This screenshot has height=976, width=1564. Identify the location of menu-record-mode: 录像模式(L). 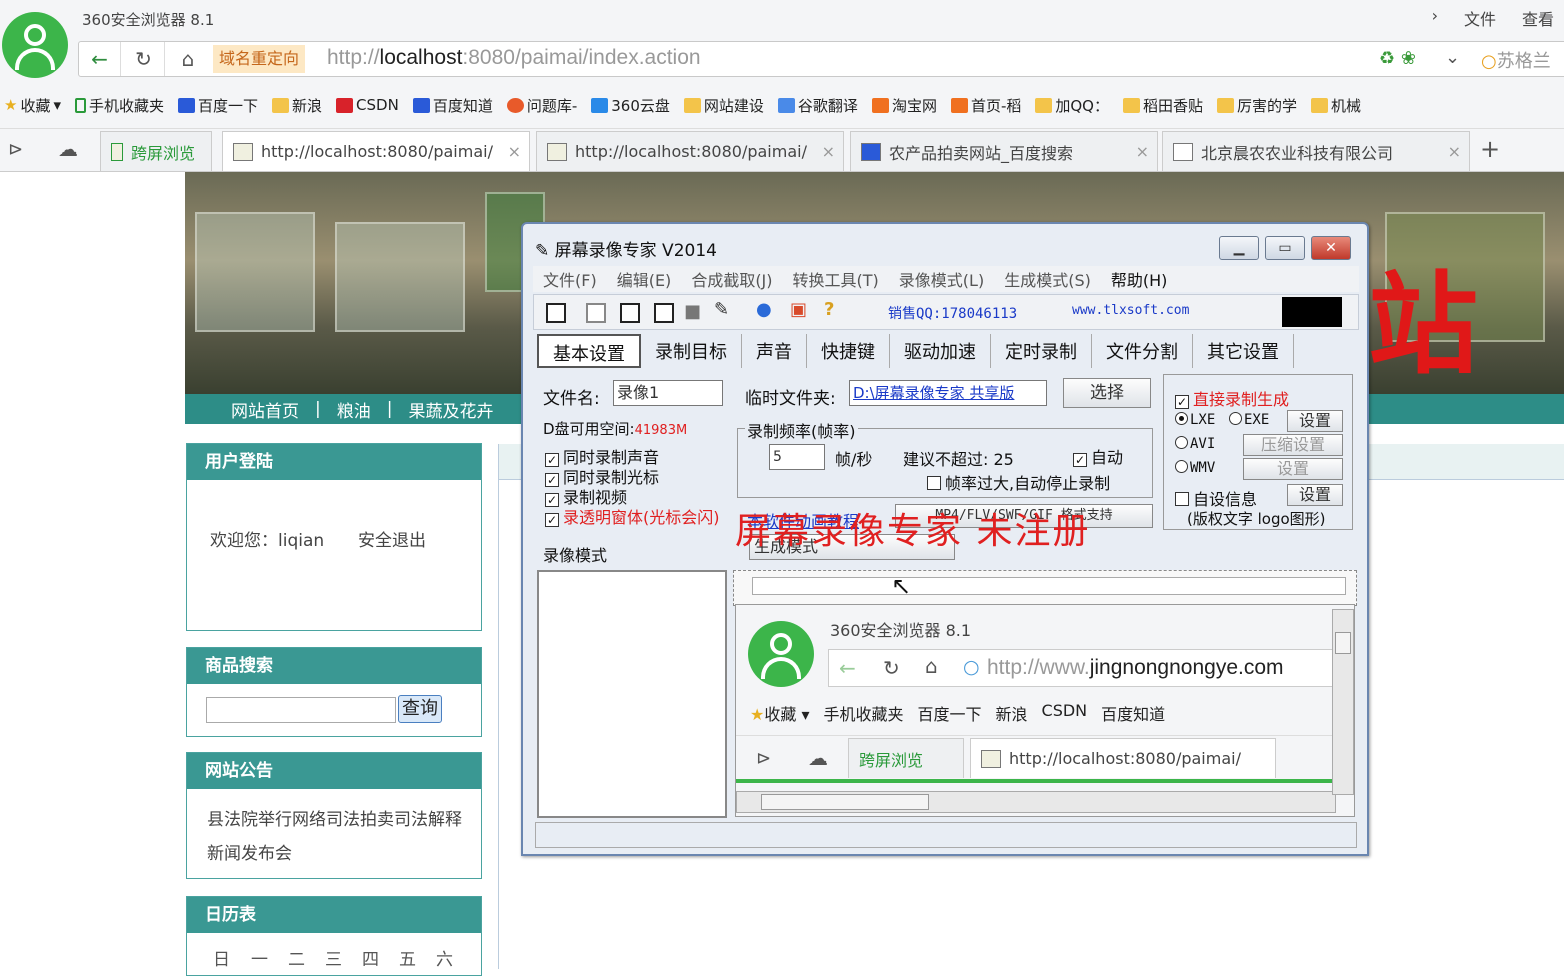
(941, 279).